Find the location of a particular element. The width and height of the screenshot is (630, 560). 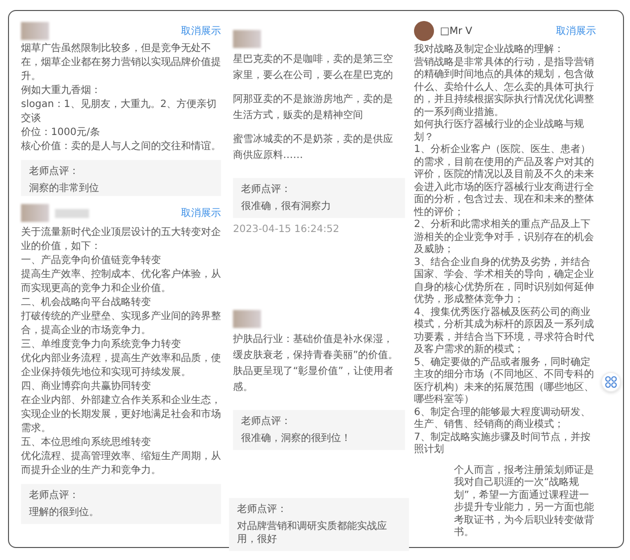

post-text: 价位：1000元/条 is located at coordinates (61, 133).